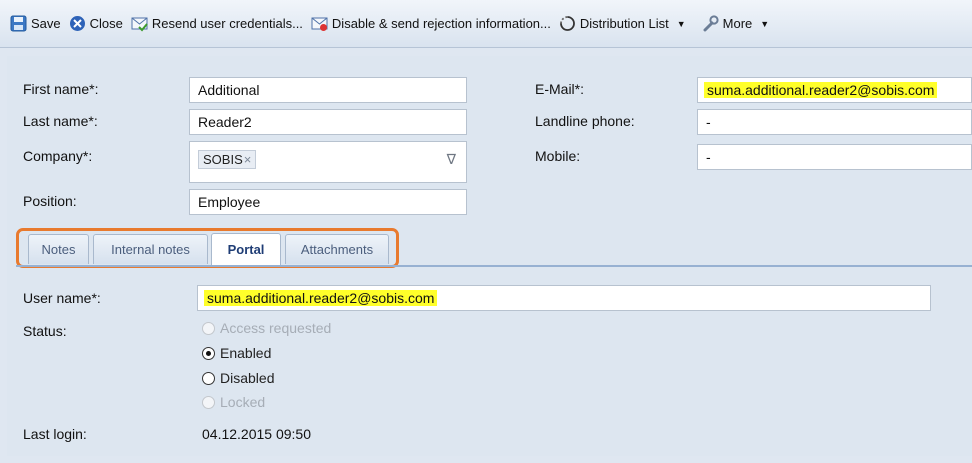  I want to click on tab-portal: Portal, so click(246, 249).